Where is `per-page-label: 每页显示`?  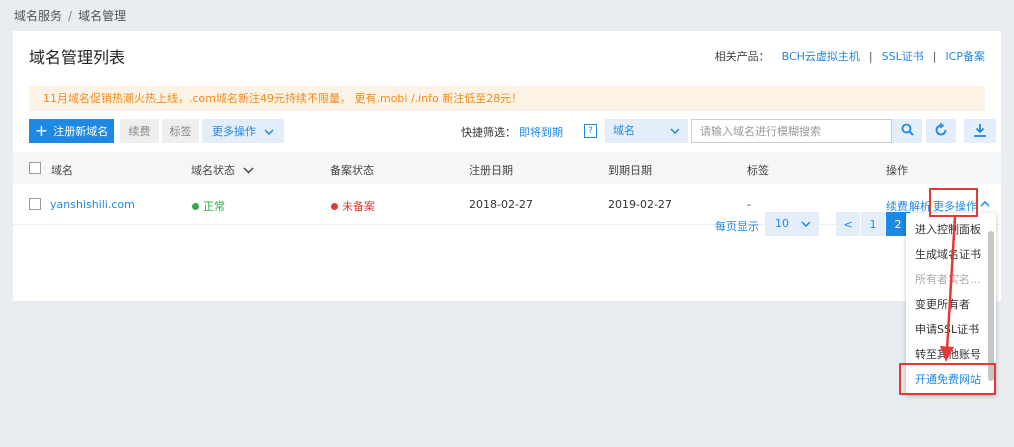
per-page-label: 每页显示 is located at coordinates (737, 226).